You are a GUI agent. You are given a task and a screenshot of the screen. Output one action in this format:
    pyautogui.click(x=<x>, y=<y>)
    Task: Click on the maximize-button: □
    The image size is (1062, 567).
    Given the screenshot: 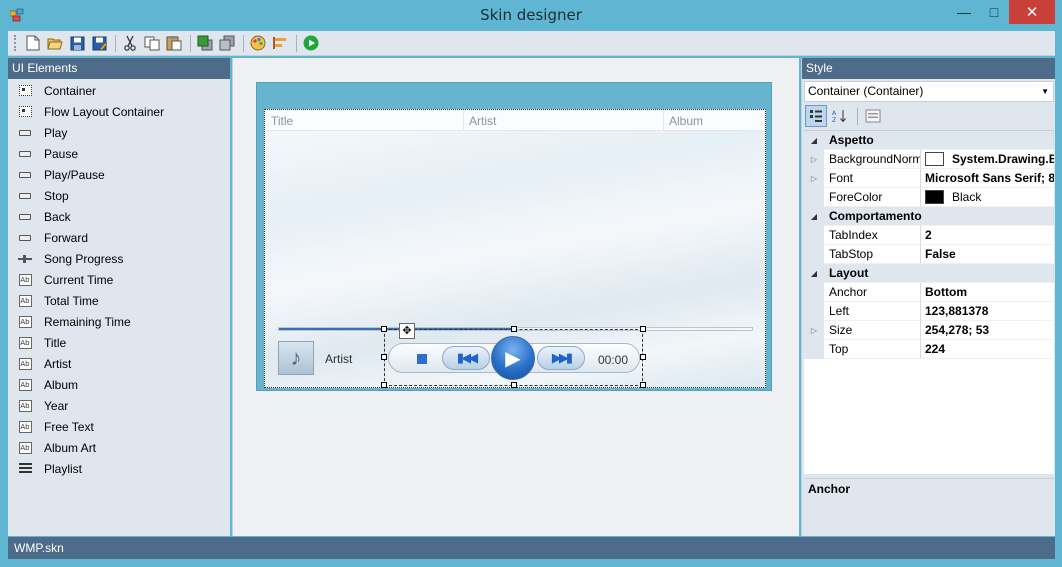 What is the action you would take?
    pyautogui.click(x=994, y=12)
    